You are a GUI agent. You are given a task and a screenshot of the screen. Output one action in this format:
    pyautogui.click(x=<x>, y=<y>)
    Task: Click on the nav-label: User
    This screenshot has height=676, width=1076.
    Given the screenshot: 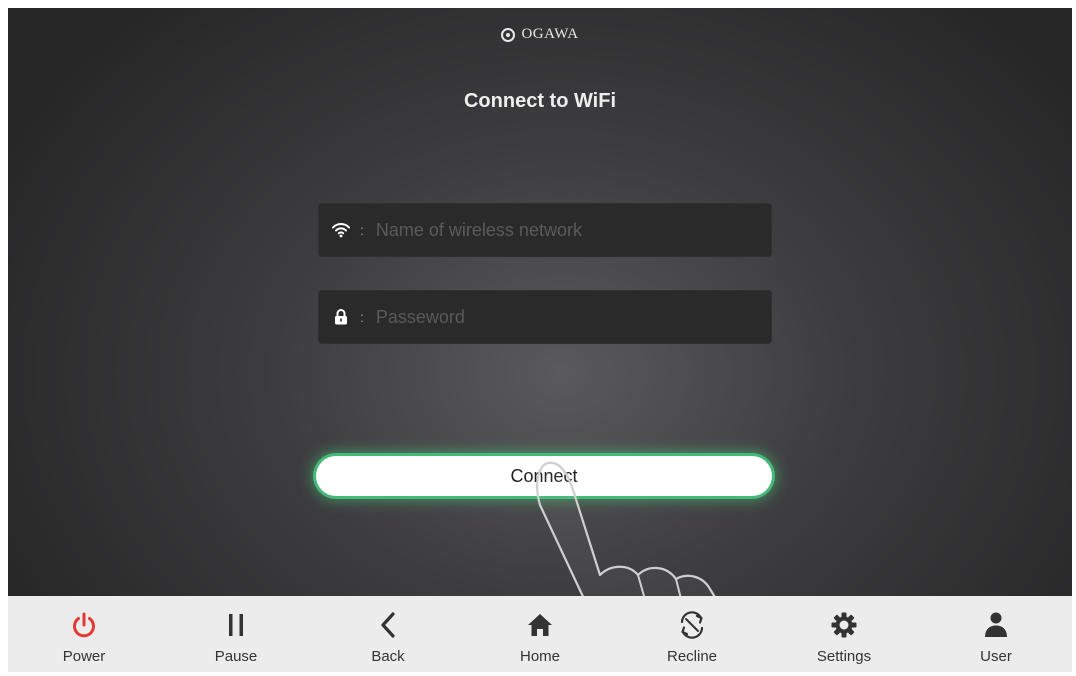 What is the action you would take?
    pyautogui.click(x=996, y=656)
    